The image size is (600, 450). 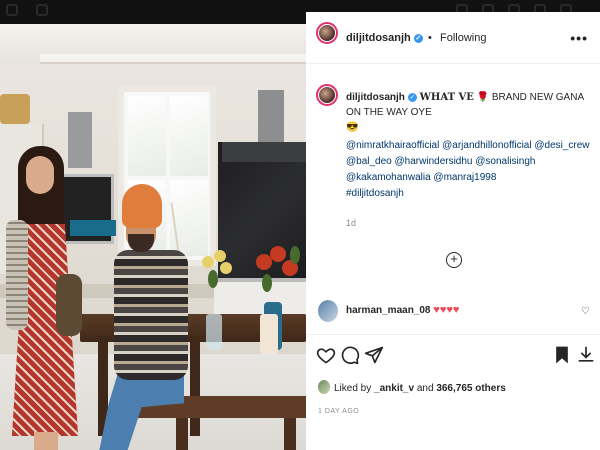 What do you see at coordinates (454, 260) in the screenshot?
I see `load-more-comments-icon: +` at bounding box center [454, 260].